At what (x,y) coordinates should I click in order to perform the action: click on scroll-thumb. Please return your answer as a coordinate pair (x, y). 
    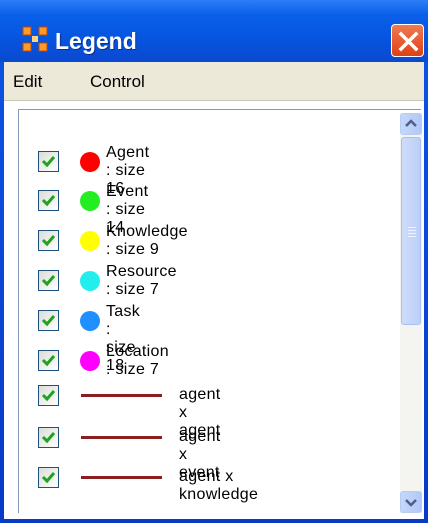
    Looking at the image, I should click on (411, 231).